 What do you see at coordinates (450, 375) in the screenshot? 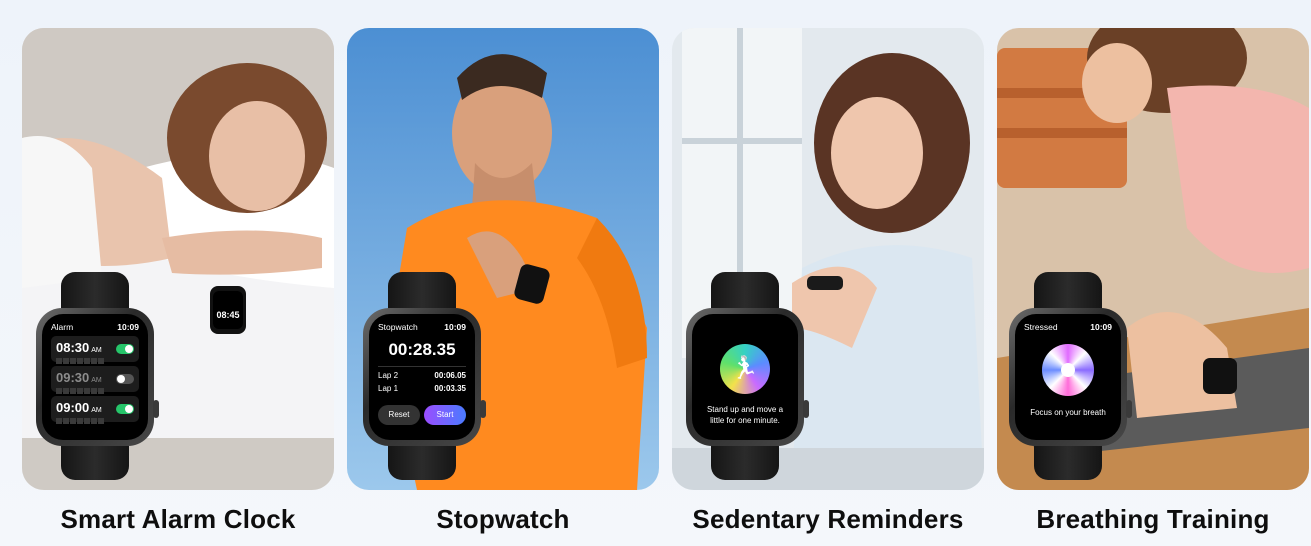
I see `lap-value: 00:06.05` at bounding box center [450, 375].